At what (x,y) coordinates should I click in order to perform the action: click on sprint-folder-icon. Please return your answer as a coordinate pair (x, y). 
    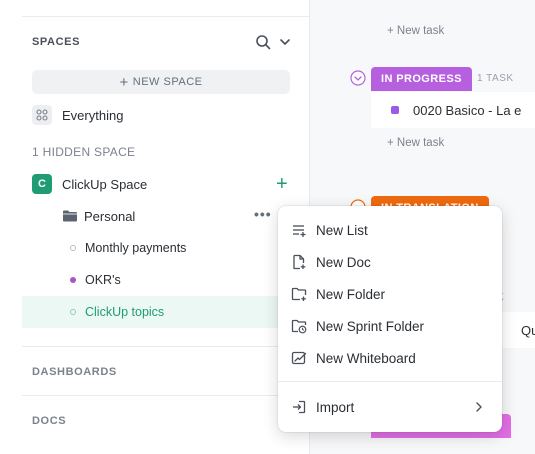
    Looking at the image, I should click on (299, 326).